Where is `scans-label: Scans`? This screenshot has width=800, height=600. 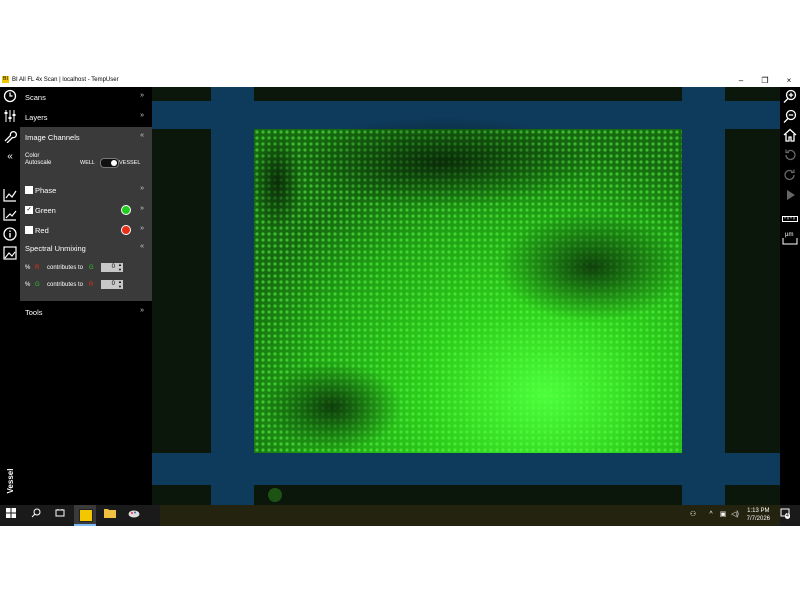 scans-label: Scans is located at coordinates (35, 97).